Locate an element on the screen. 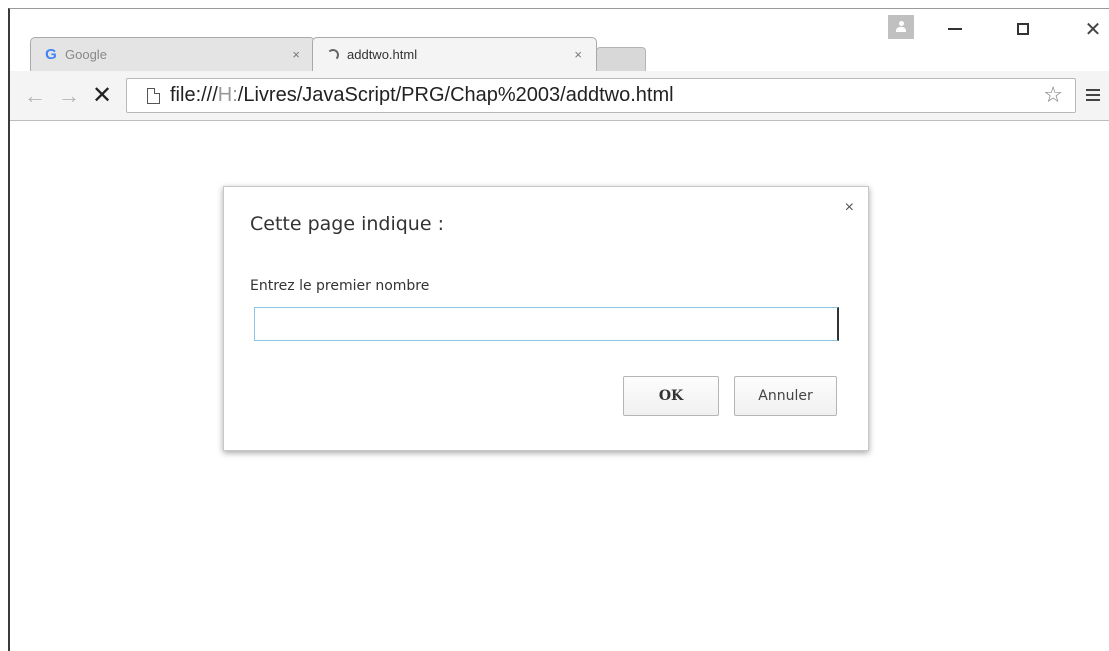 The width and height of the screenshot is (1109, 651). loading-spinner-icon is located at coordinates (333, 55).